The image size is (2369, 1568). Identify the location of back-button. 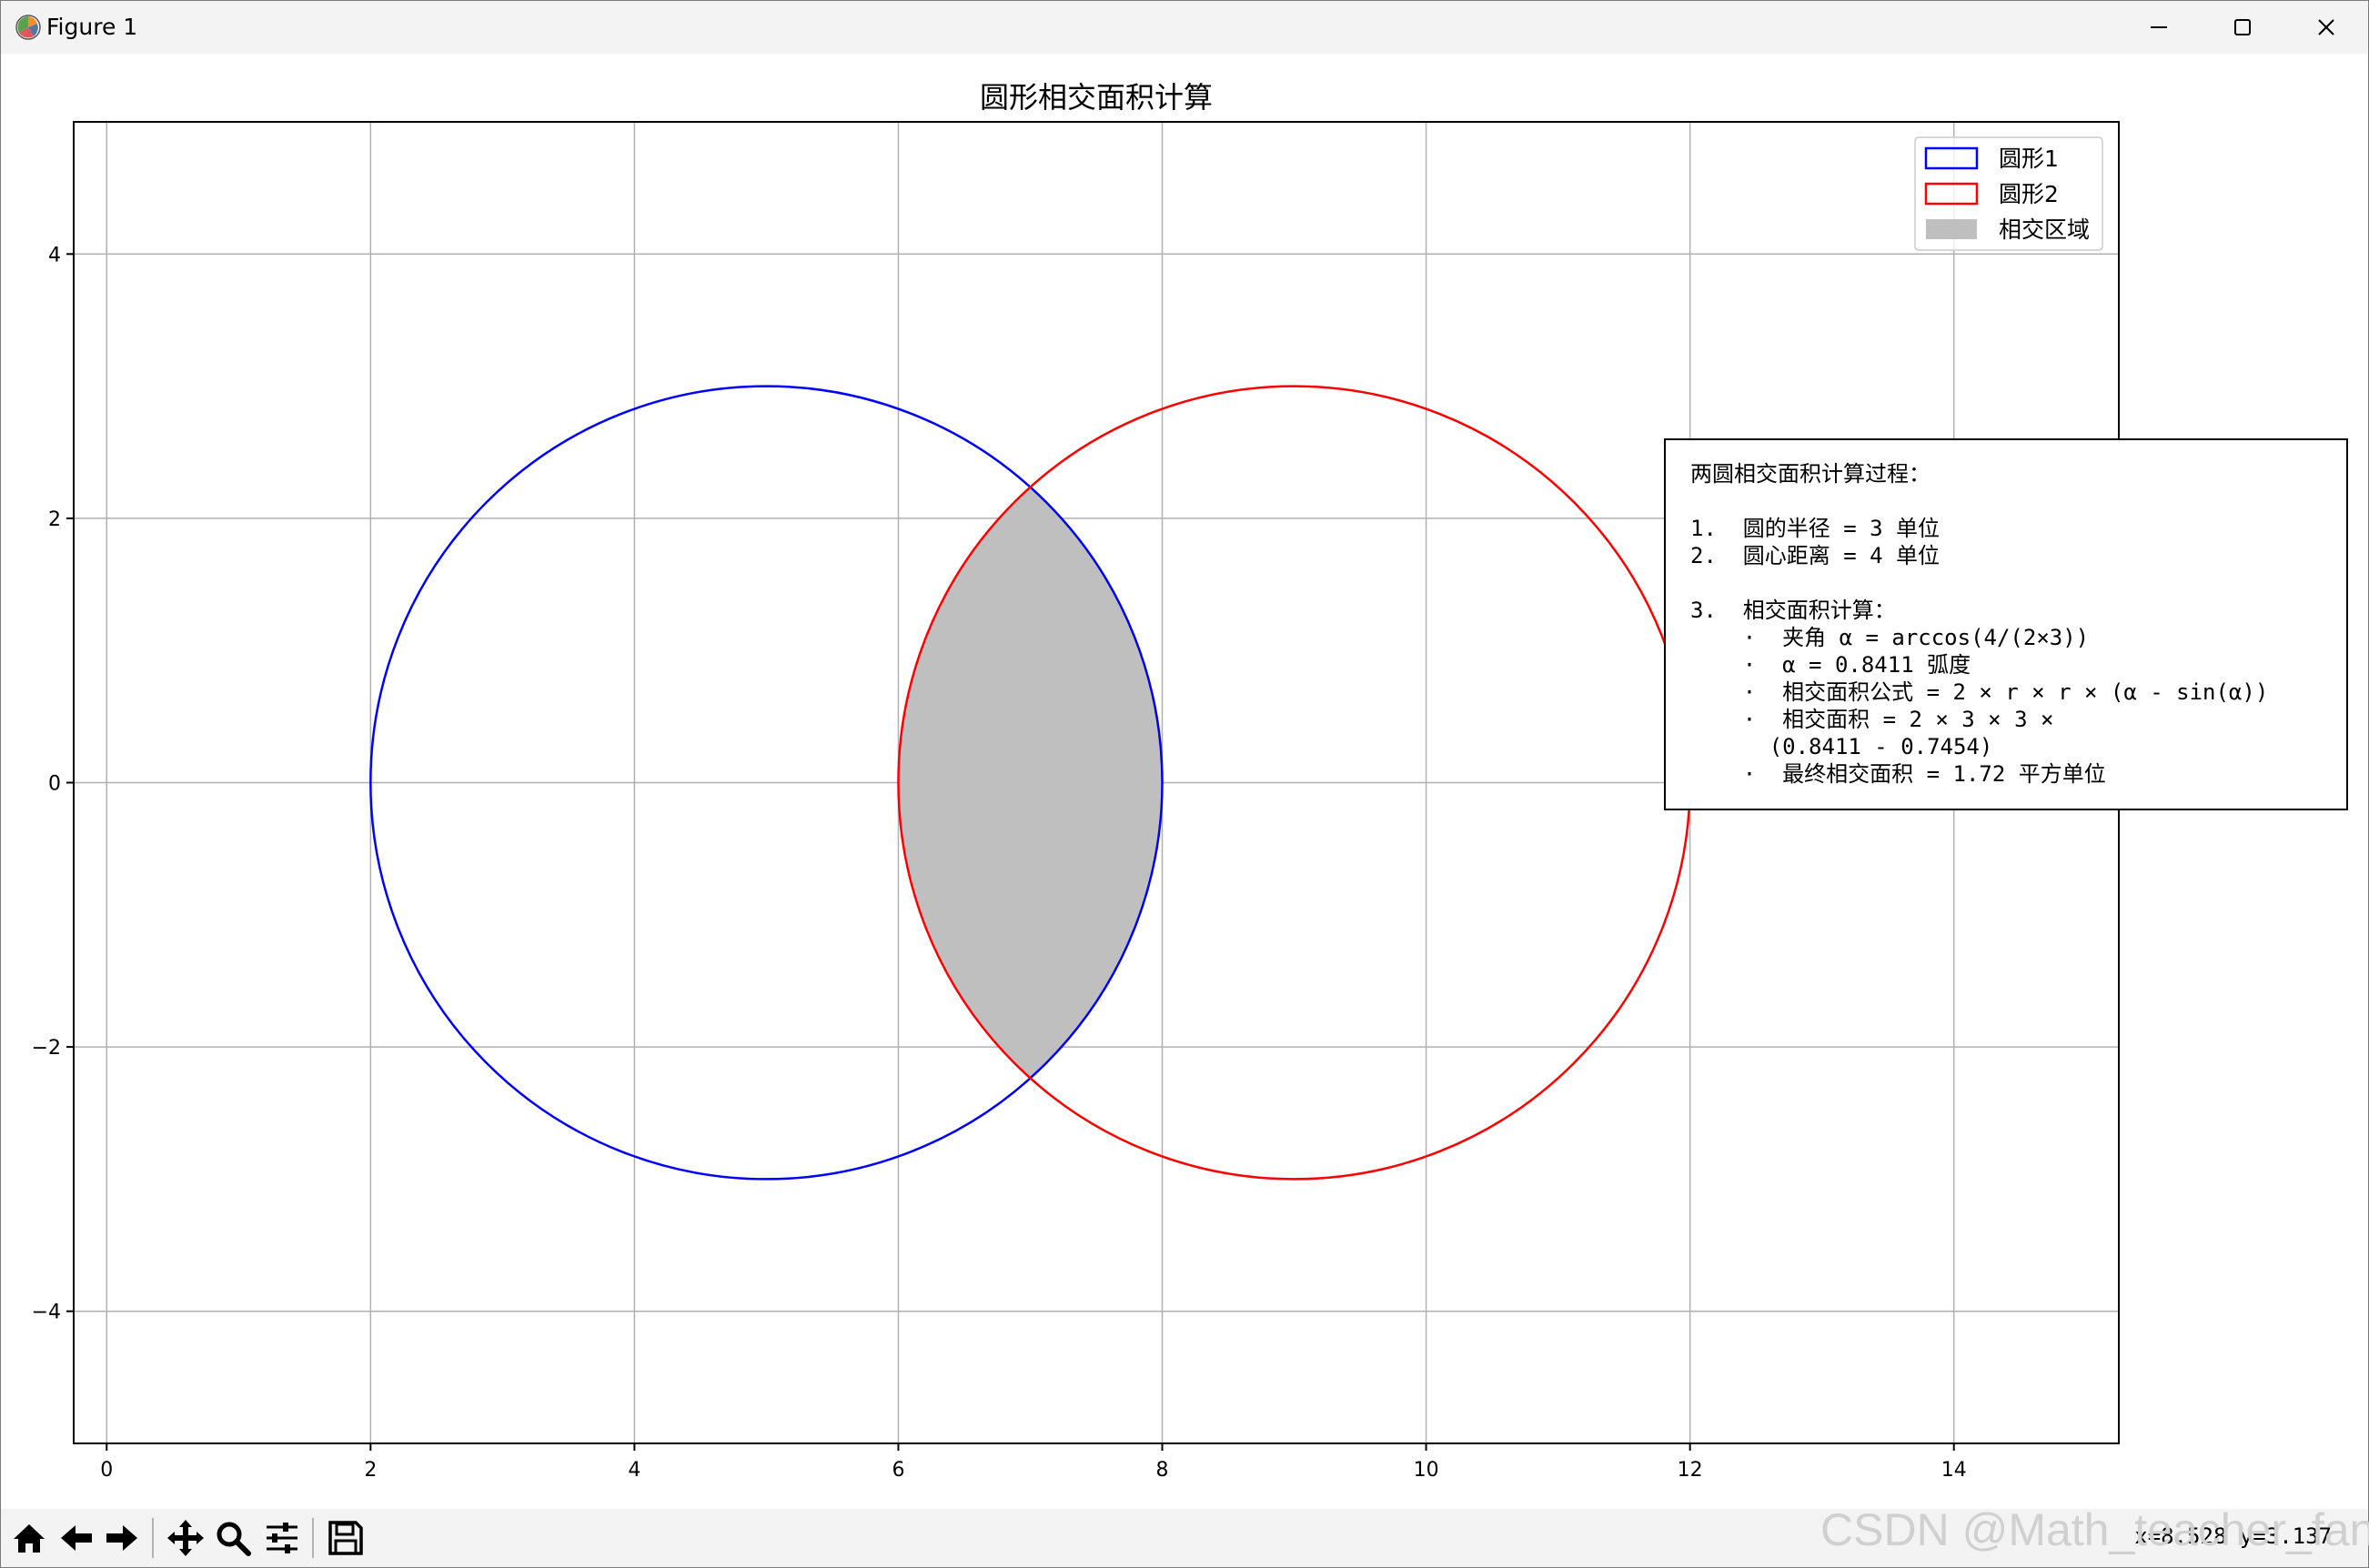
(76, 1538).